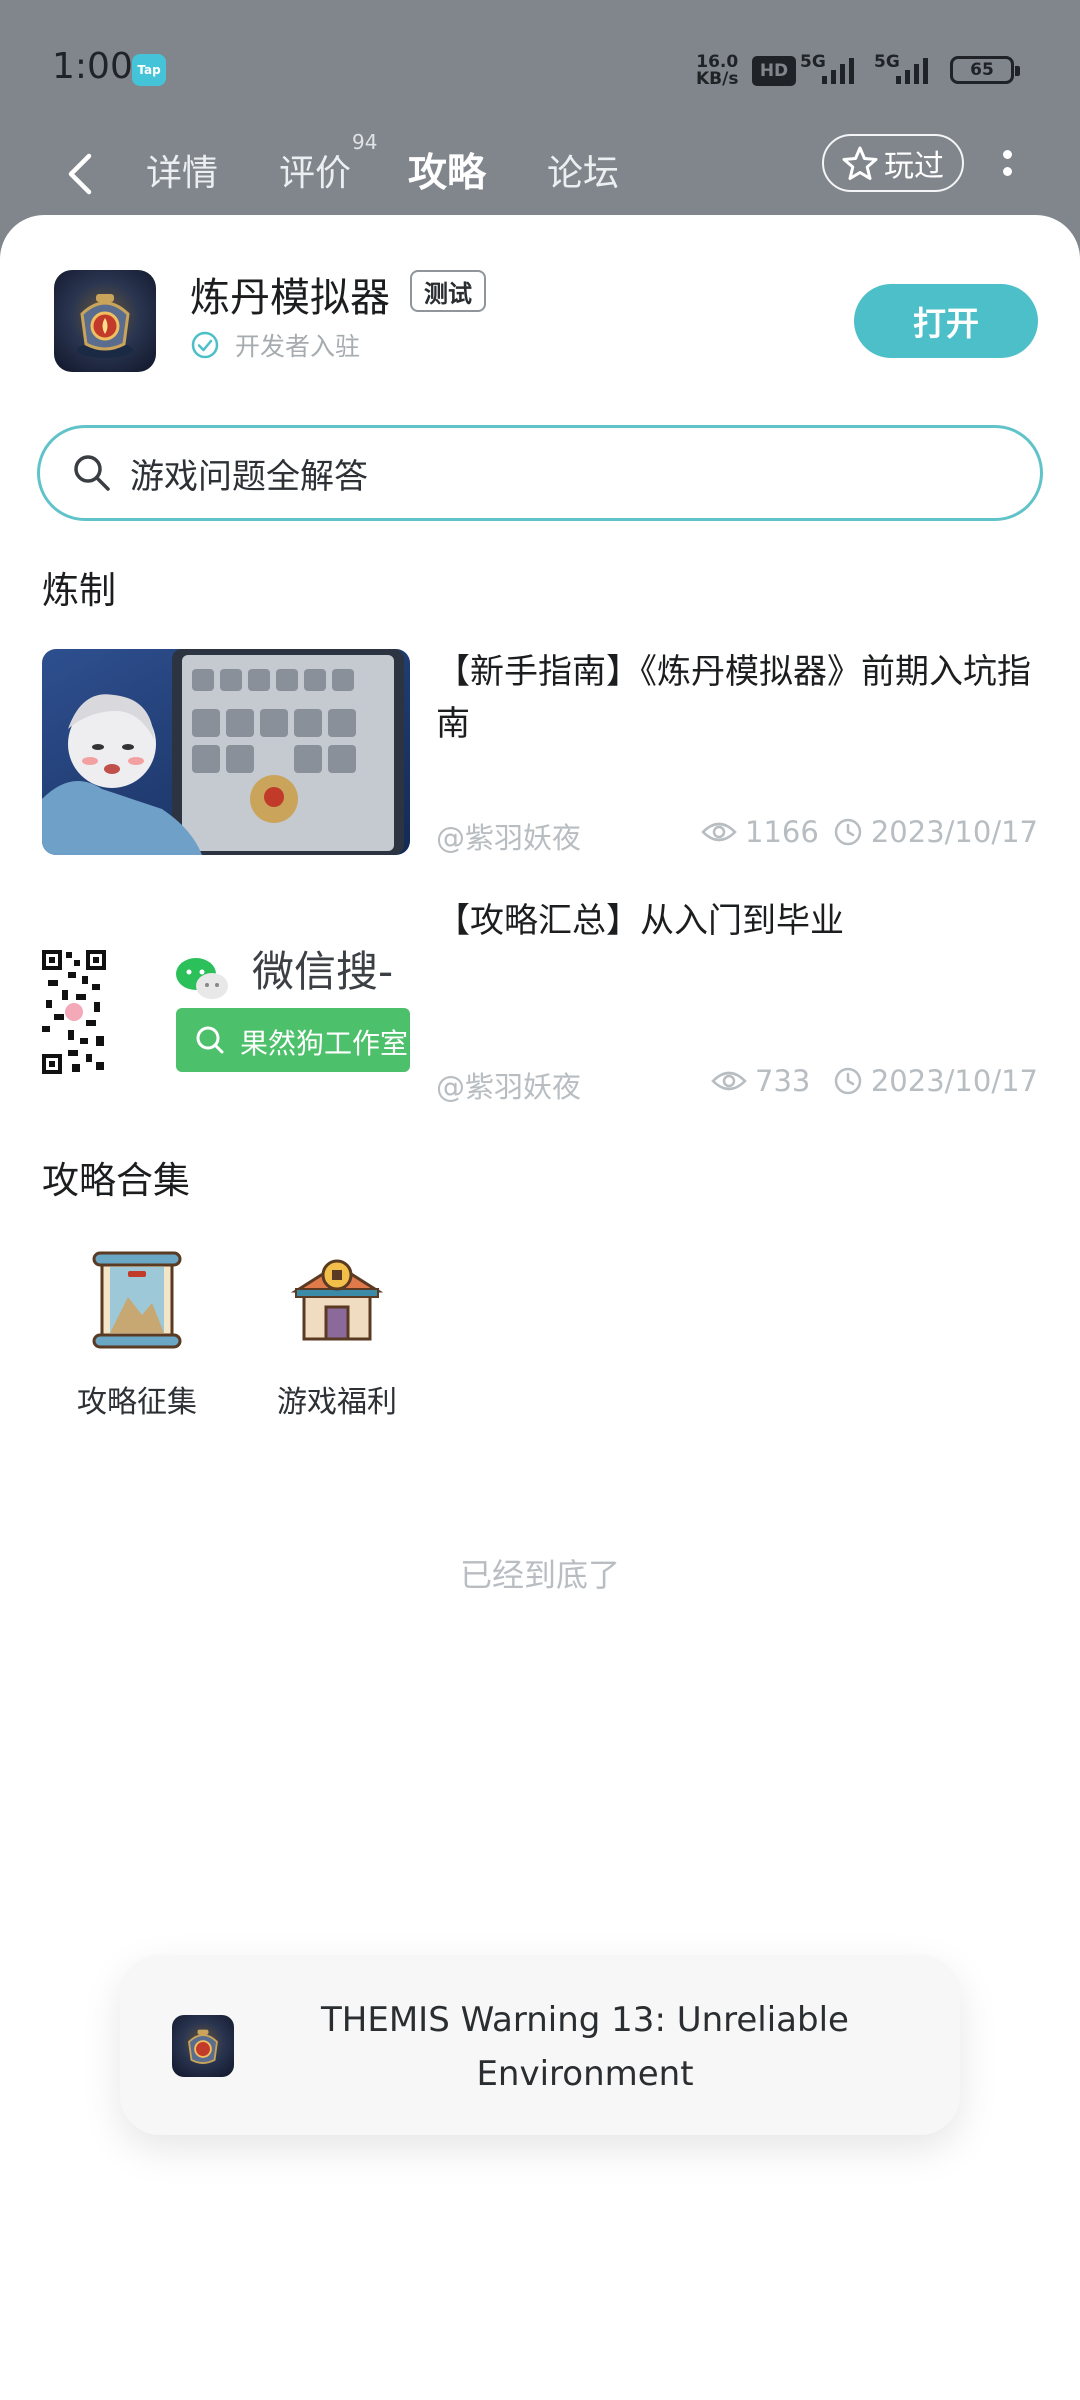  Describe the element at coordinates (540, 473) in the screenshot. I see `search-input: 游戏问题全解答` at that location.